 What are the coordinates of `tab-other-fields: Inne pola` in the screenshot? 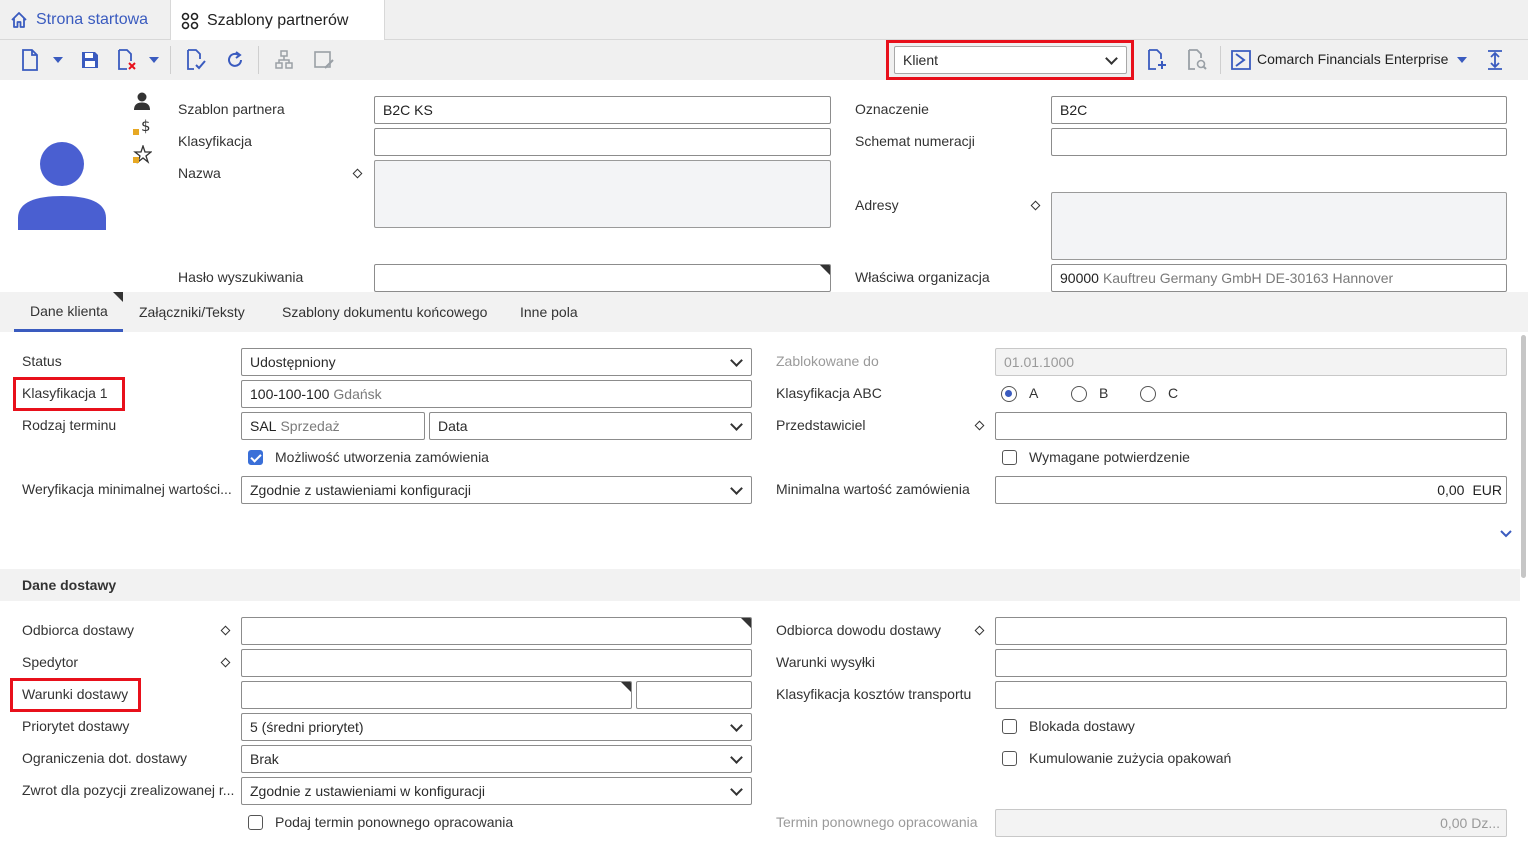 It's located at (549, 312).